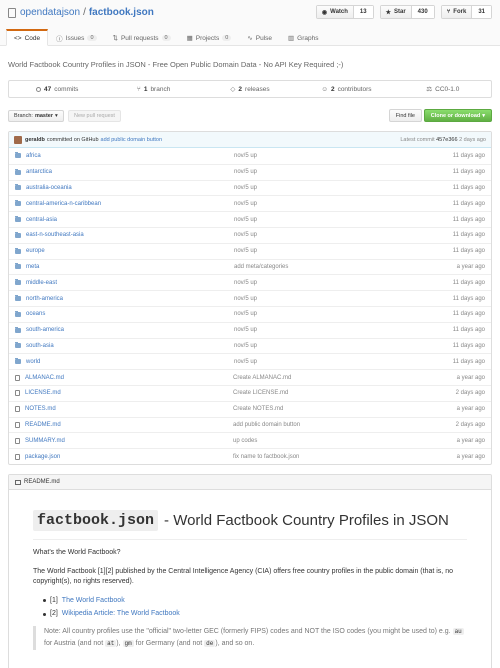 Image resolution: width=500 pixels, height=668 pixels. Describe the element at coordinates (346, 89) in the screenshot. I see `contributors-count: ☺ 2 contributors` at that location.